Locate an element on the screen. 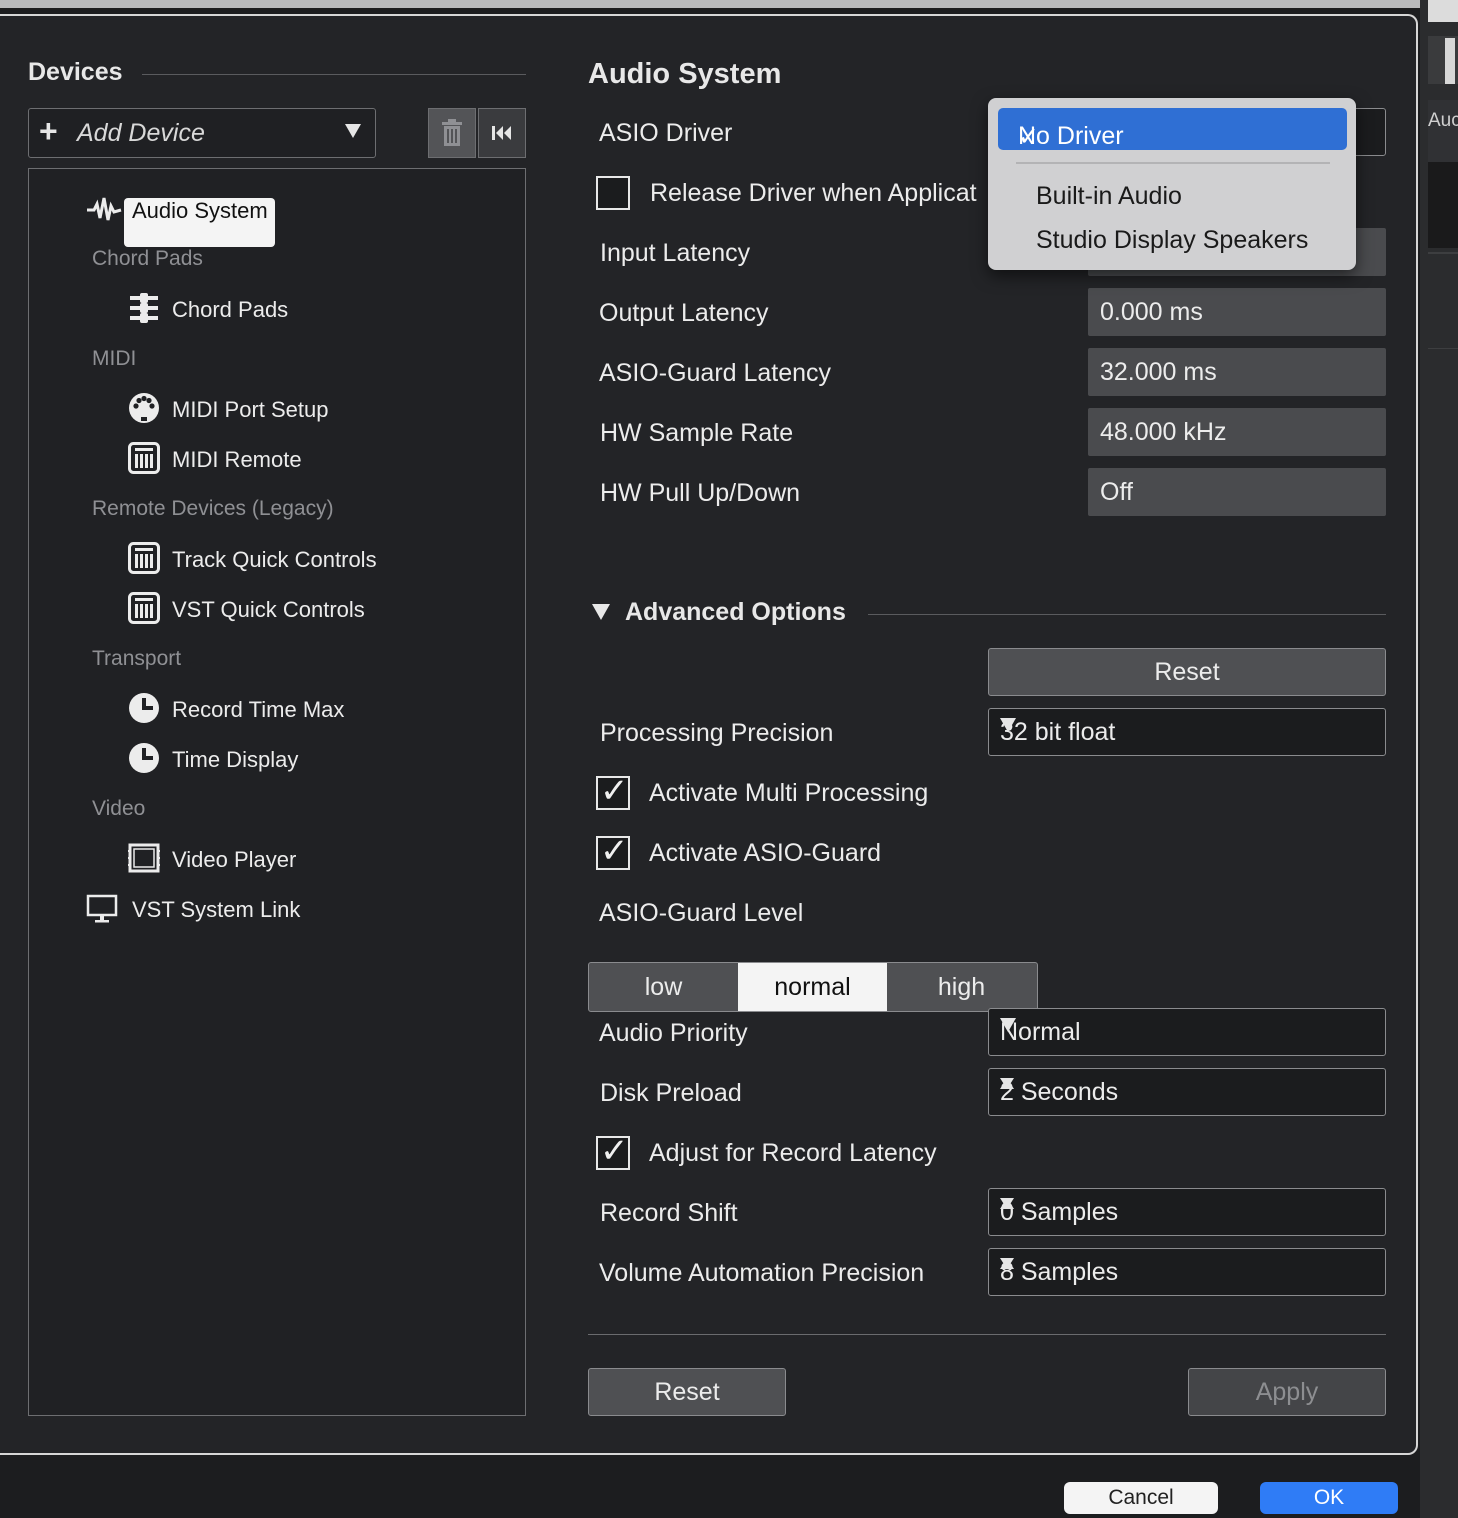 The height and width of the screenshot is (1518, 1458). devices-title: Devices is located at coordinates (75, 72).